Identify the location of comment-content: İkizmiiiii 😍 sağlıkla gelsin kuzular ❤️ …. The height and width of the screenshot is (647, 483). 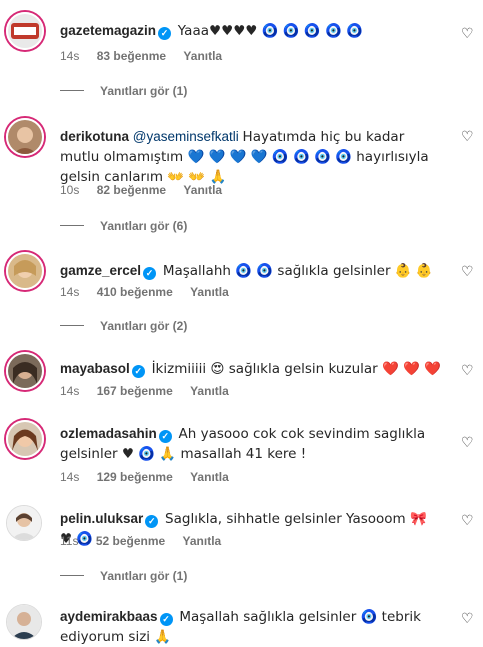
(296, 369).